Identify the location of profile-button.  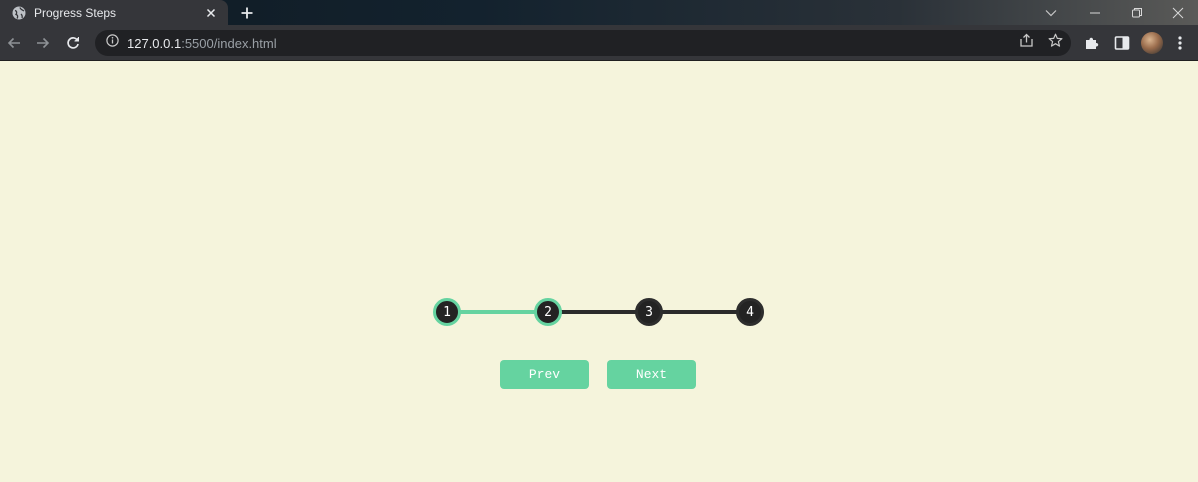
(1152, 43).